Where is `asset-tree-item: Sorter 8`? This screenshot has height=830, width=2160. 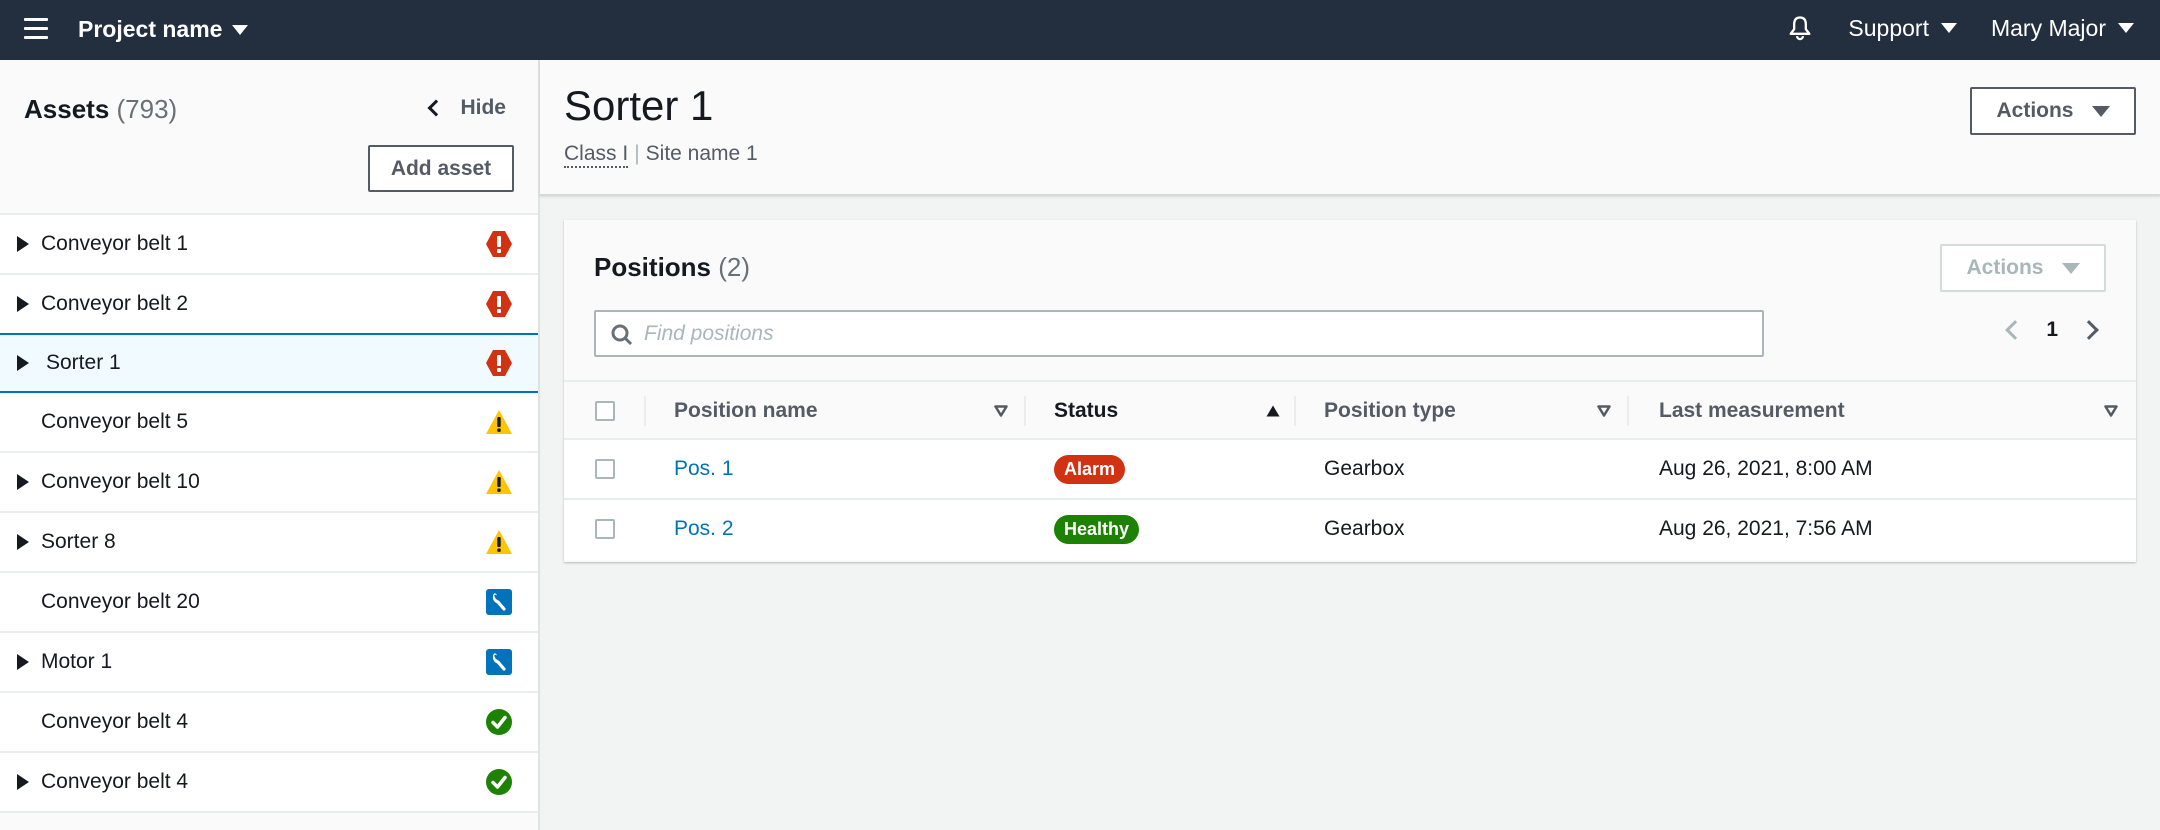
asset-tree-item: Sorter 8 is located at coordinates (269, 543).